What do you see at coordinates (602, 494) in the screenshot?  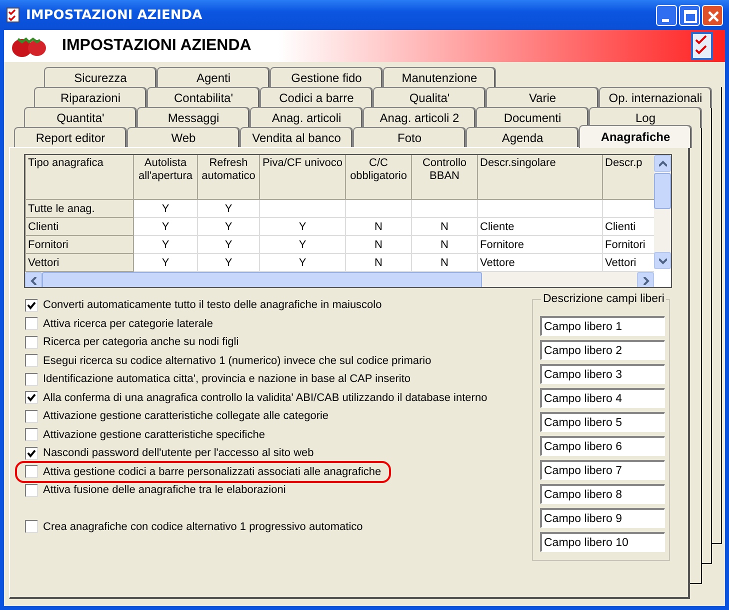 I see `input-field: Campo libero 8` at bounding box center [602, 494].